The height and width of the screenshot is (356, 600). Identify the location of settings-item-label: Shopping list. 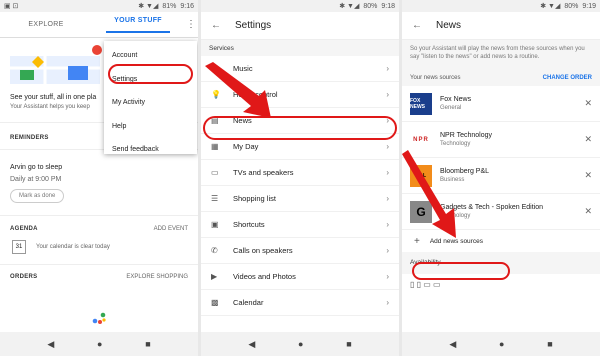
(254, 198).